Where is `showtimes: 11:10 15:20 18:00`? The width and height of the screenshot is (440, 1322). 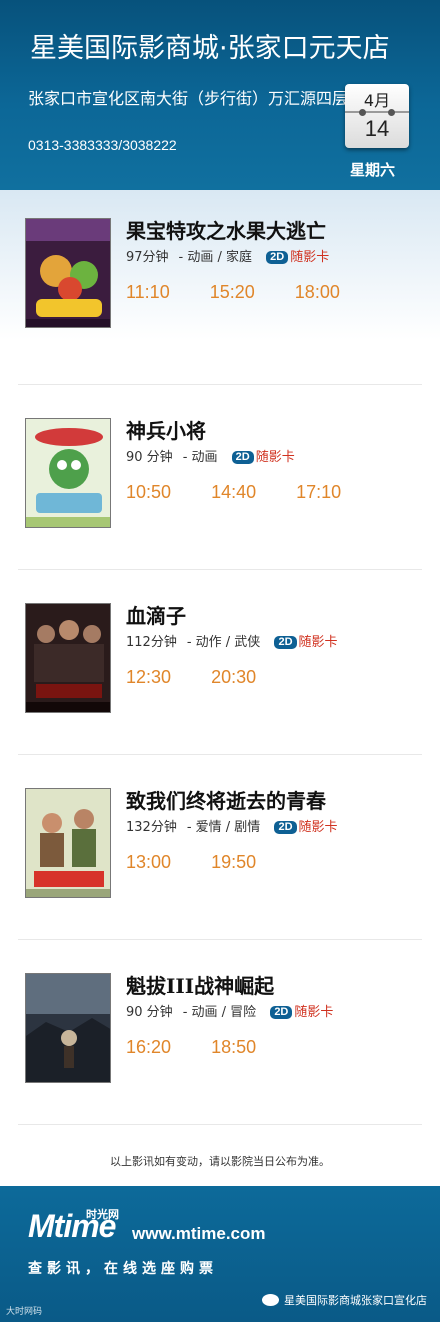 showtimes: 11:10 15:20 18:00 is located at coordinates (250, 292).